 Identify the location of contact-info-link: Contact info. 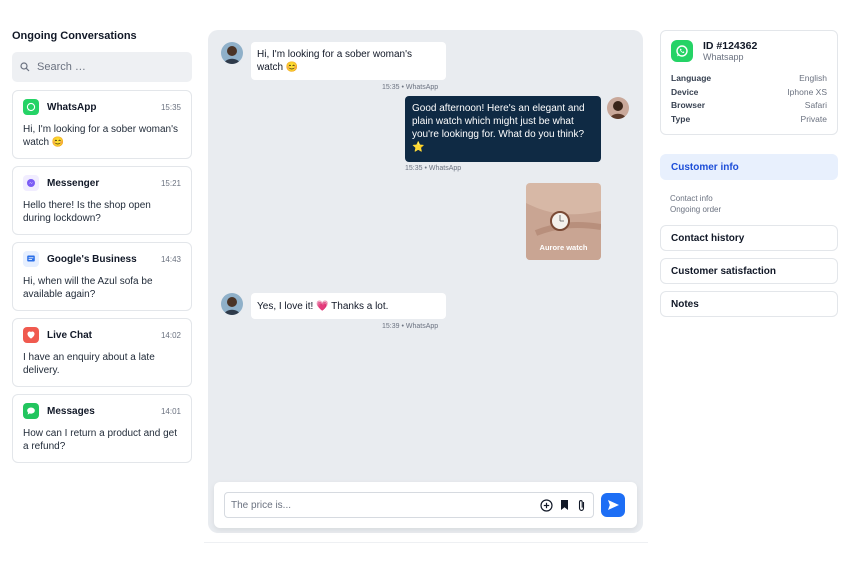
(749, 198).